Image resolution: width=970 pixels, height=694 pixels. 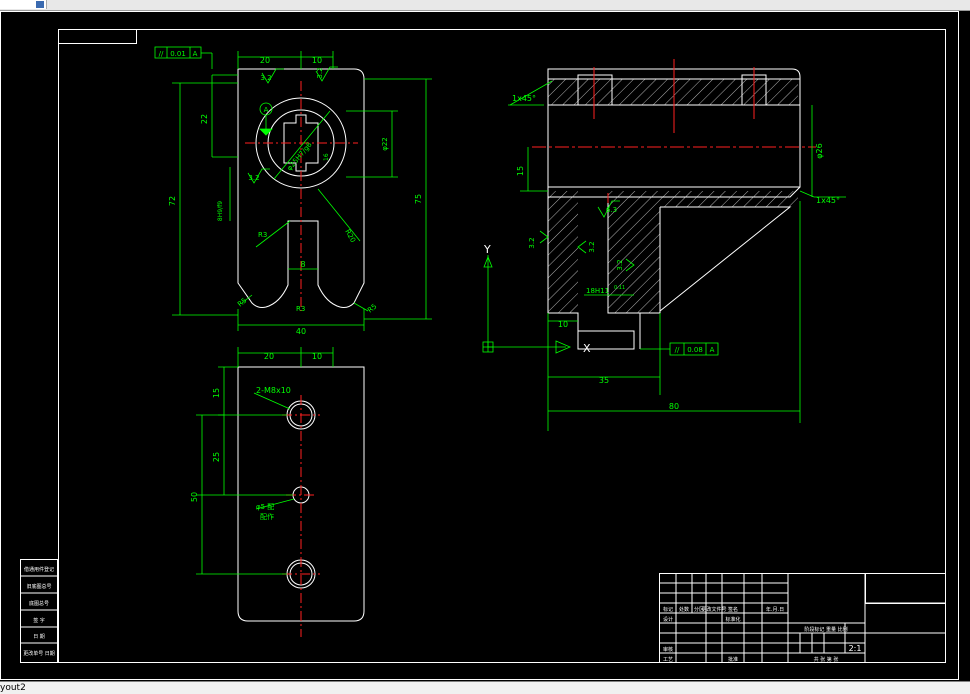 What do you see at coordinates (265, 507) in the screenshot?
I see `note-bottom-pin: φ5 配` at bounding box center [265, 507].